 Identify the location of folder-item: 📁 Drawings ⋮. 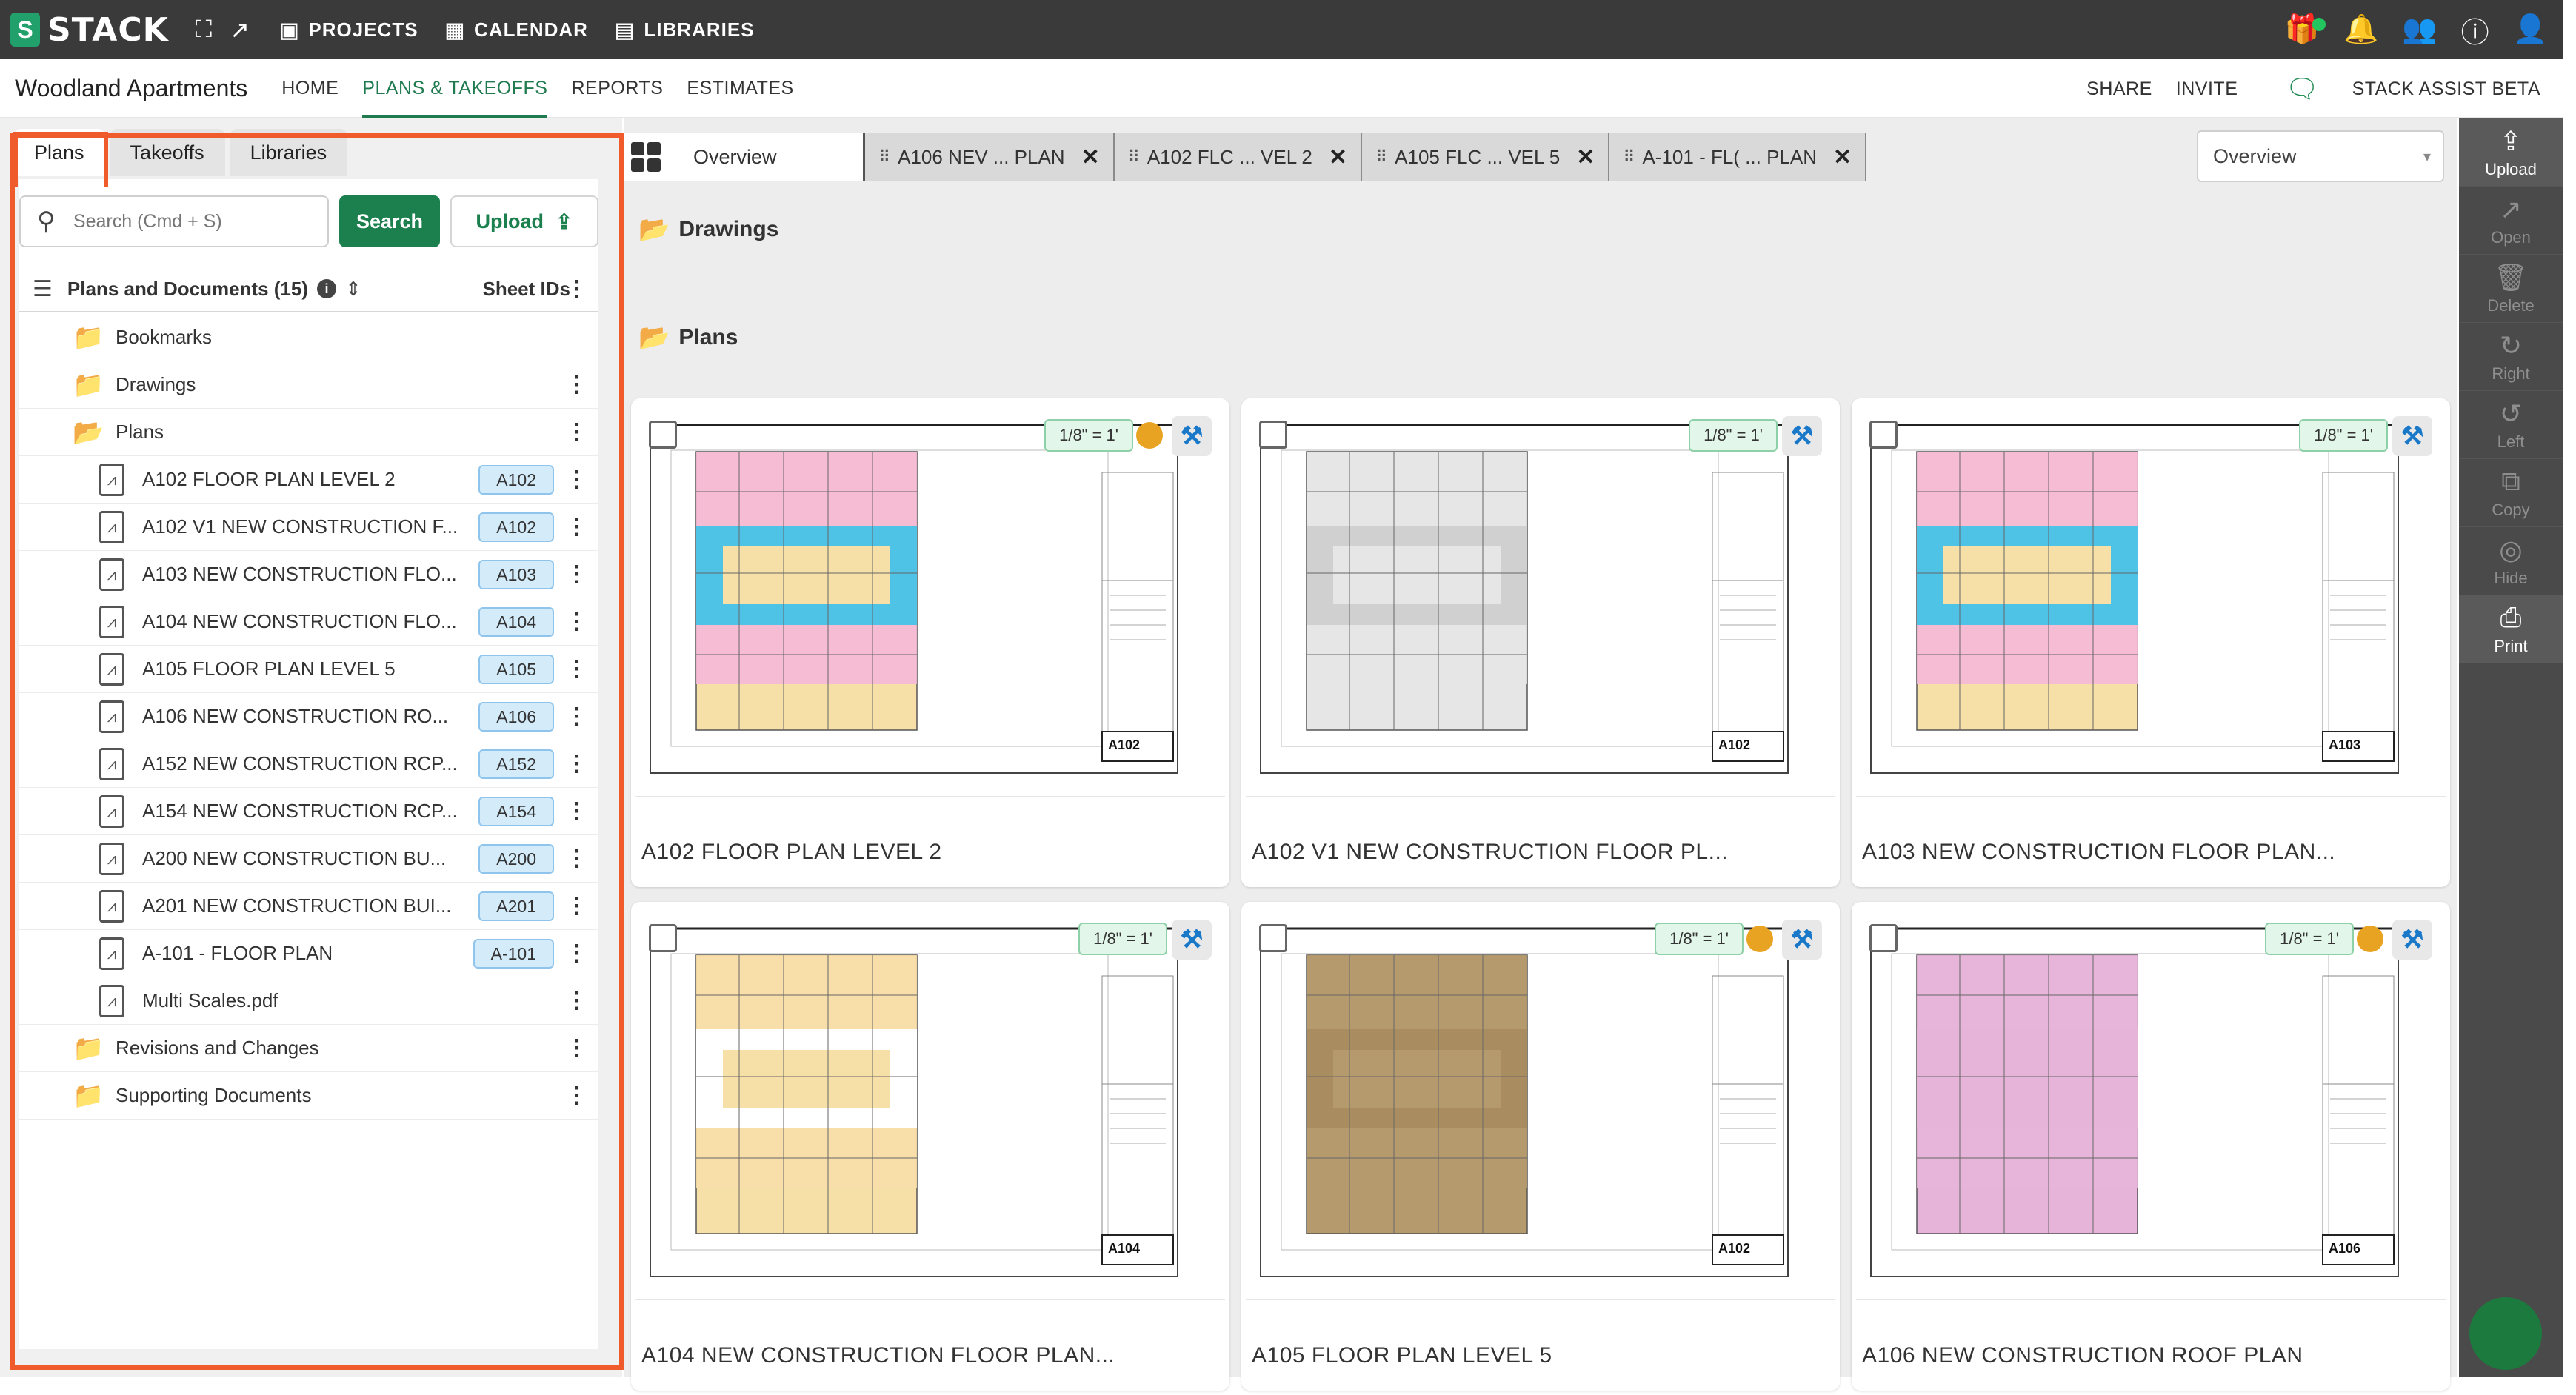
(308, 385).